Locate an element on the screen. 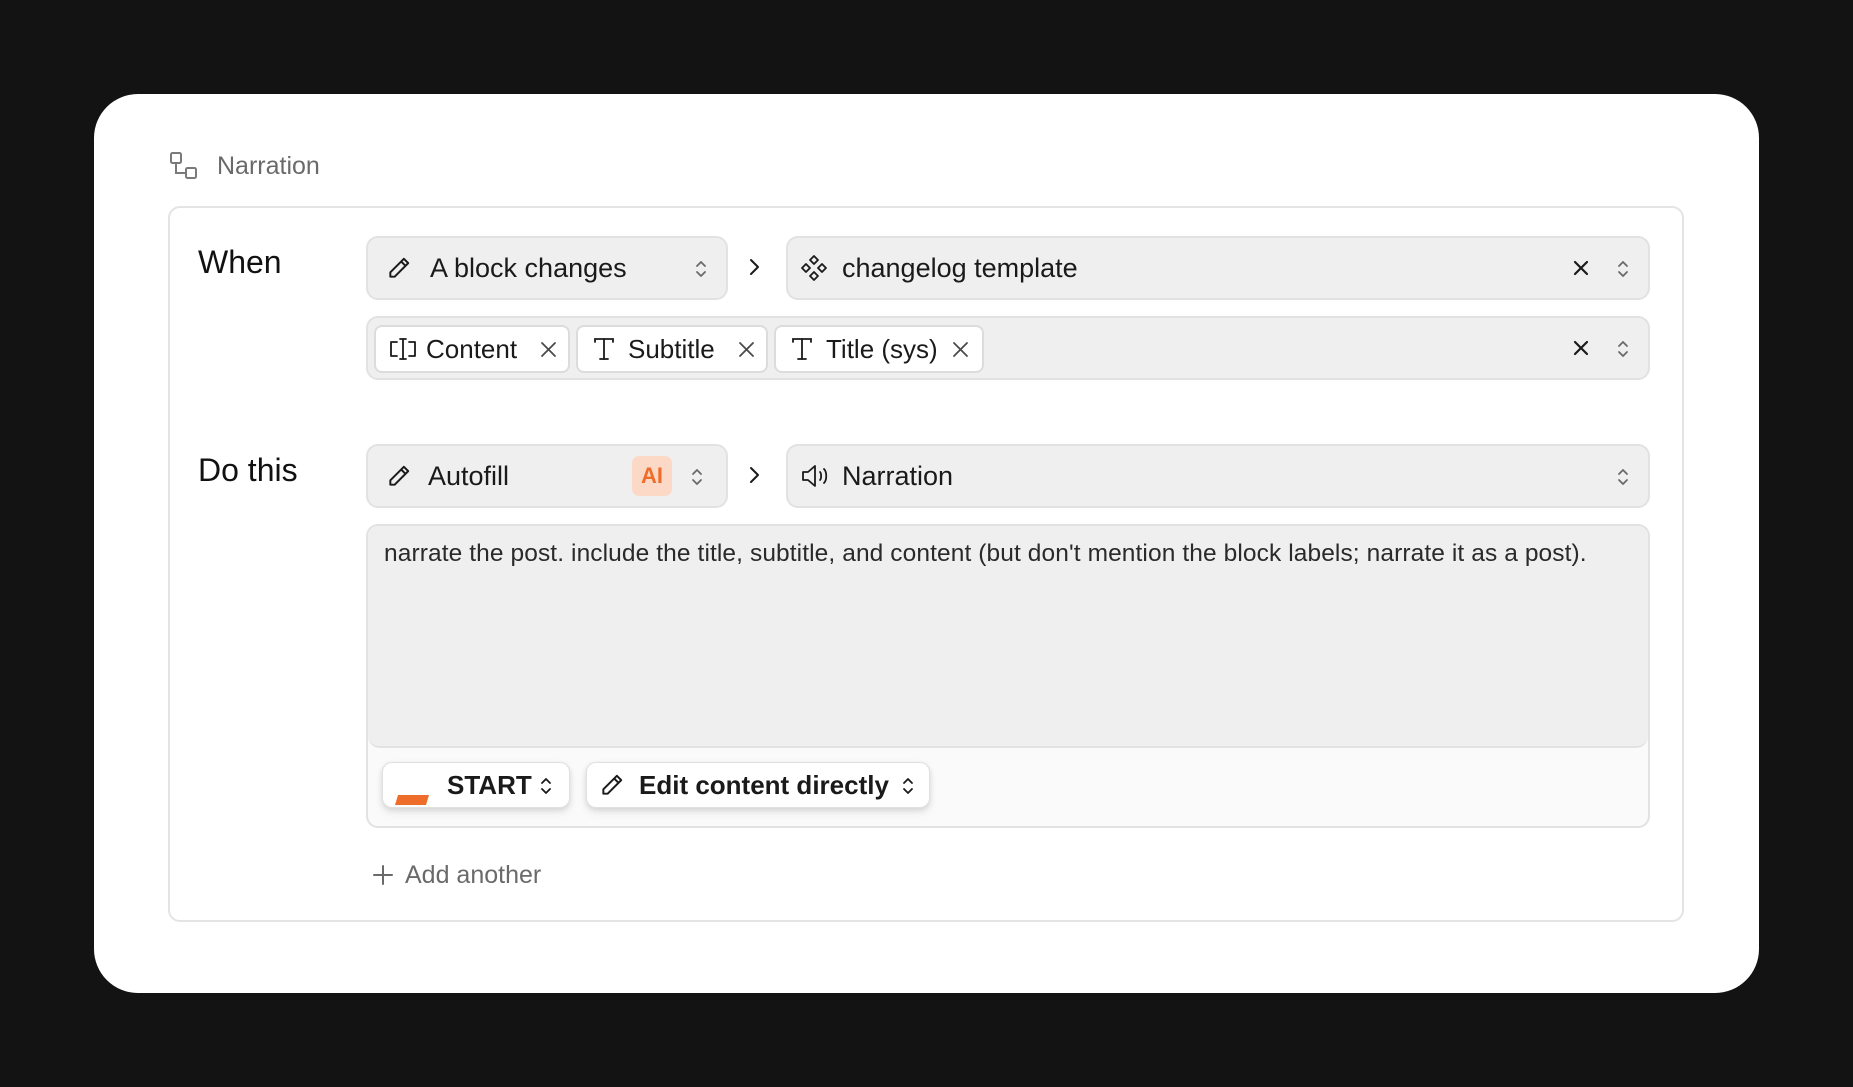 The height and width of the screenshot is (1087, 1853). model-color-swatch is located at coordinates (412, 793).